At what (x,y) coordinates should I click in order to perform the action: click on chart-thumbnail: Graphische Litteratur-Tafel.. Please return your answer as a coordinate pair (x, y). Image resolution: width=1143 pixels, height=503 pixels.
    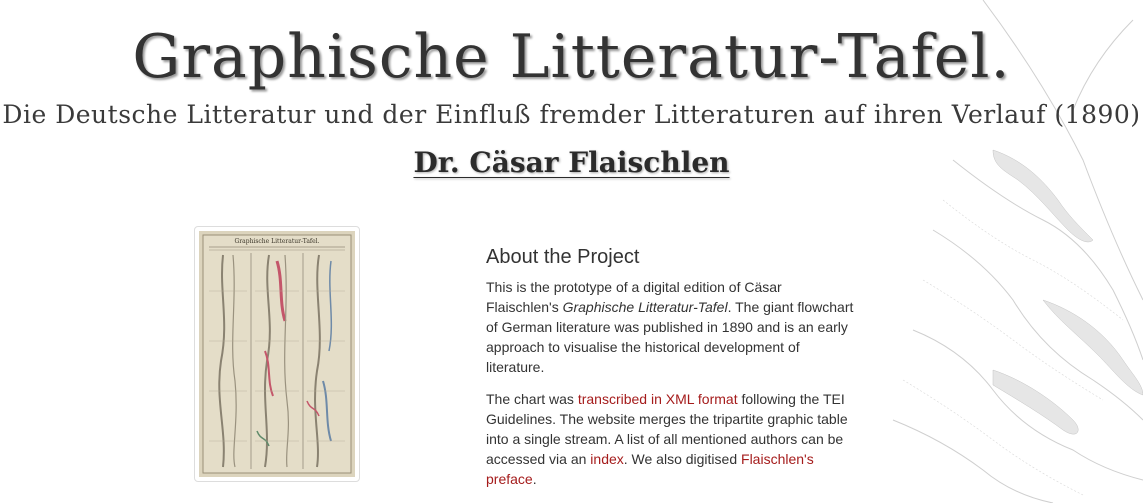
    Looking at the image, I should click on (277, 354).